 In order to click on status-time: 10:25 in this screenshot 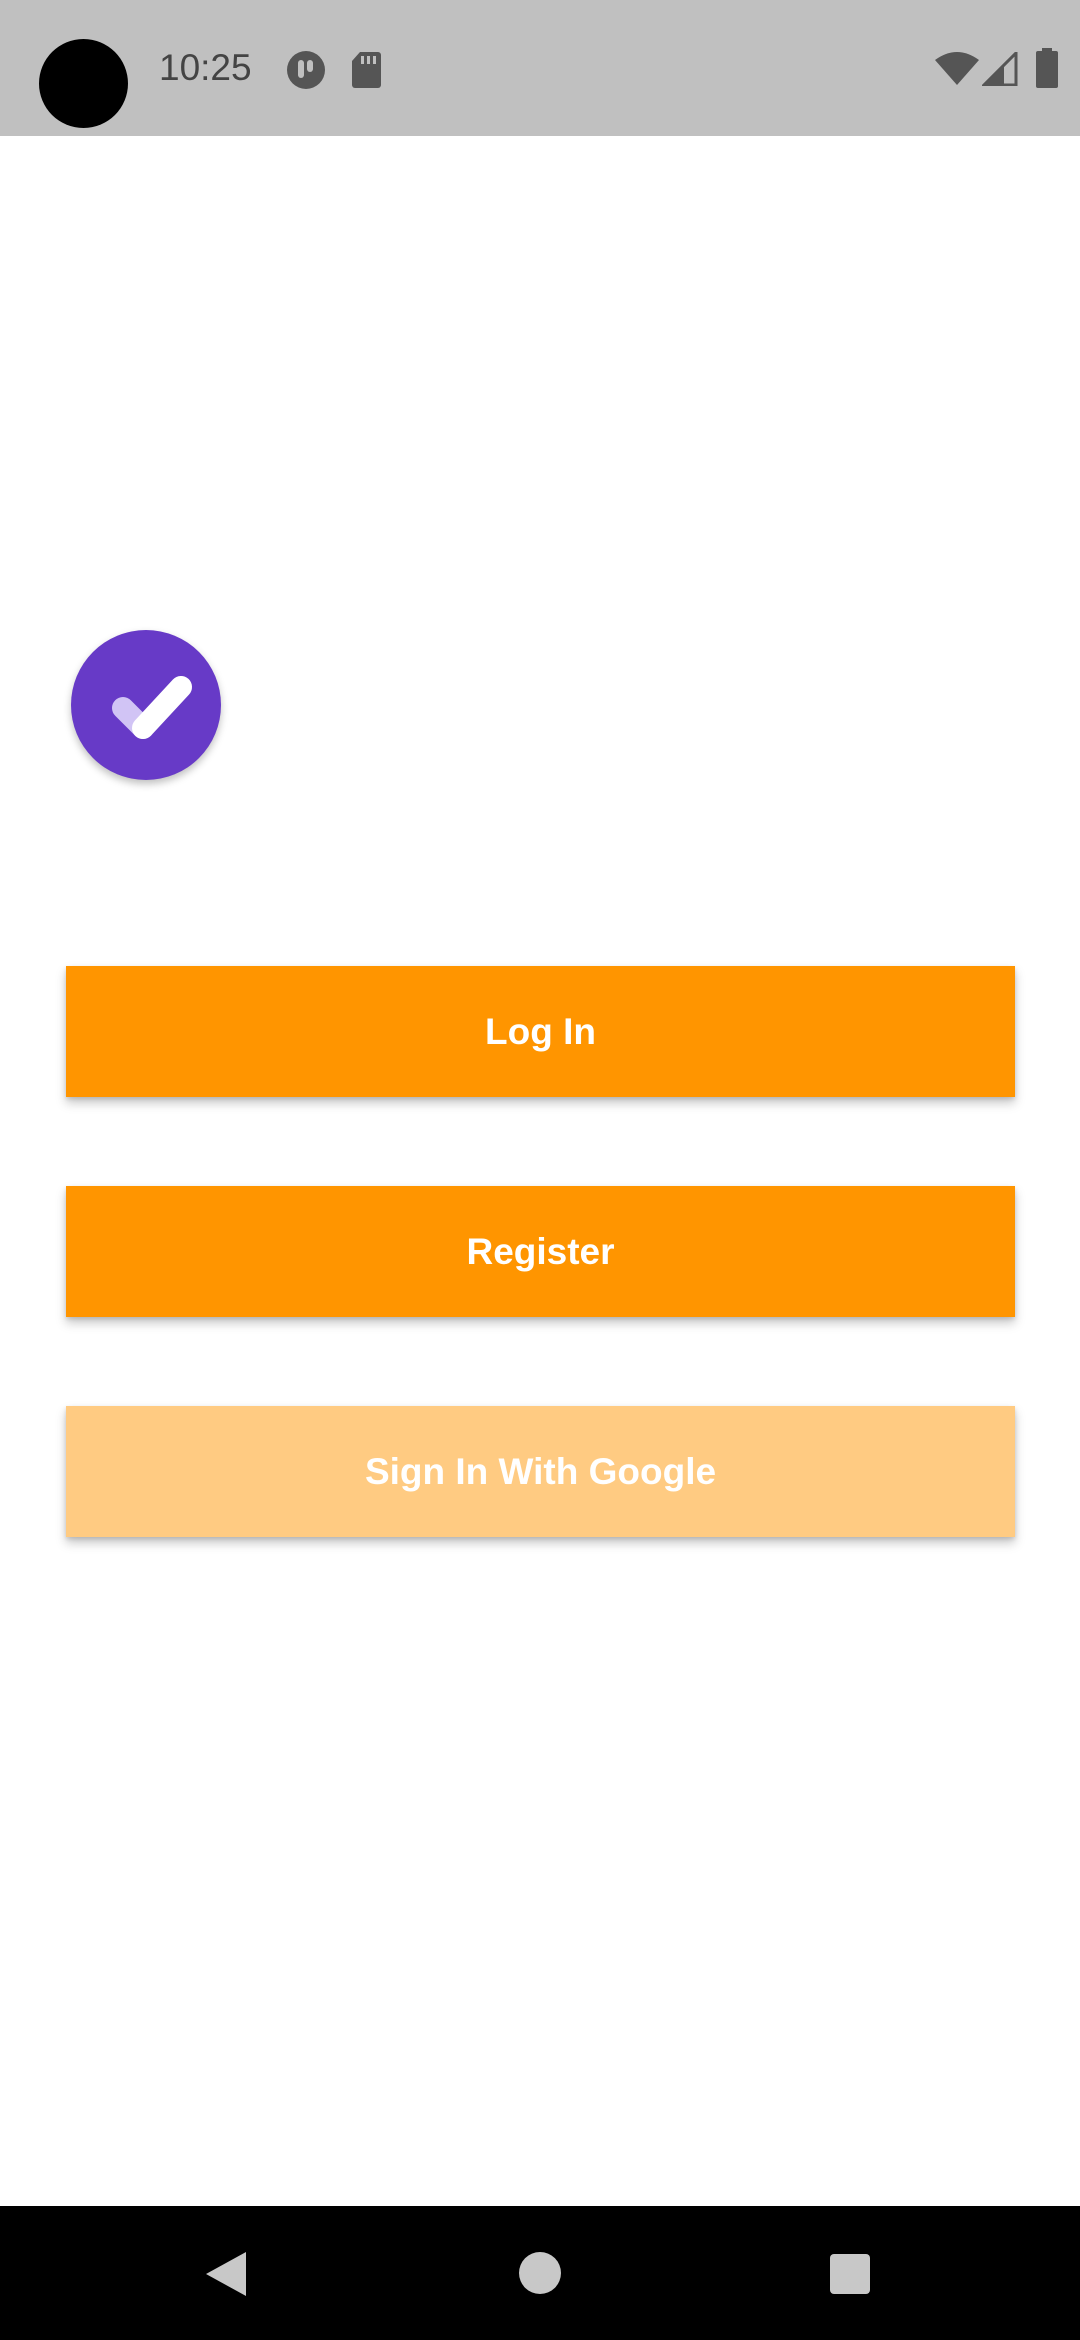, I will do `click(205, 67)`.